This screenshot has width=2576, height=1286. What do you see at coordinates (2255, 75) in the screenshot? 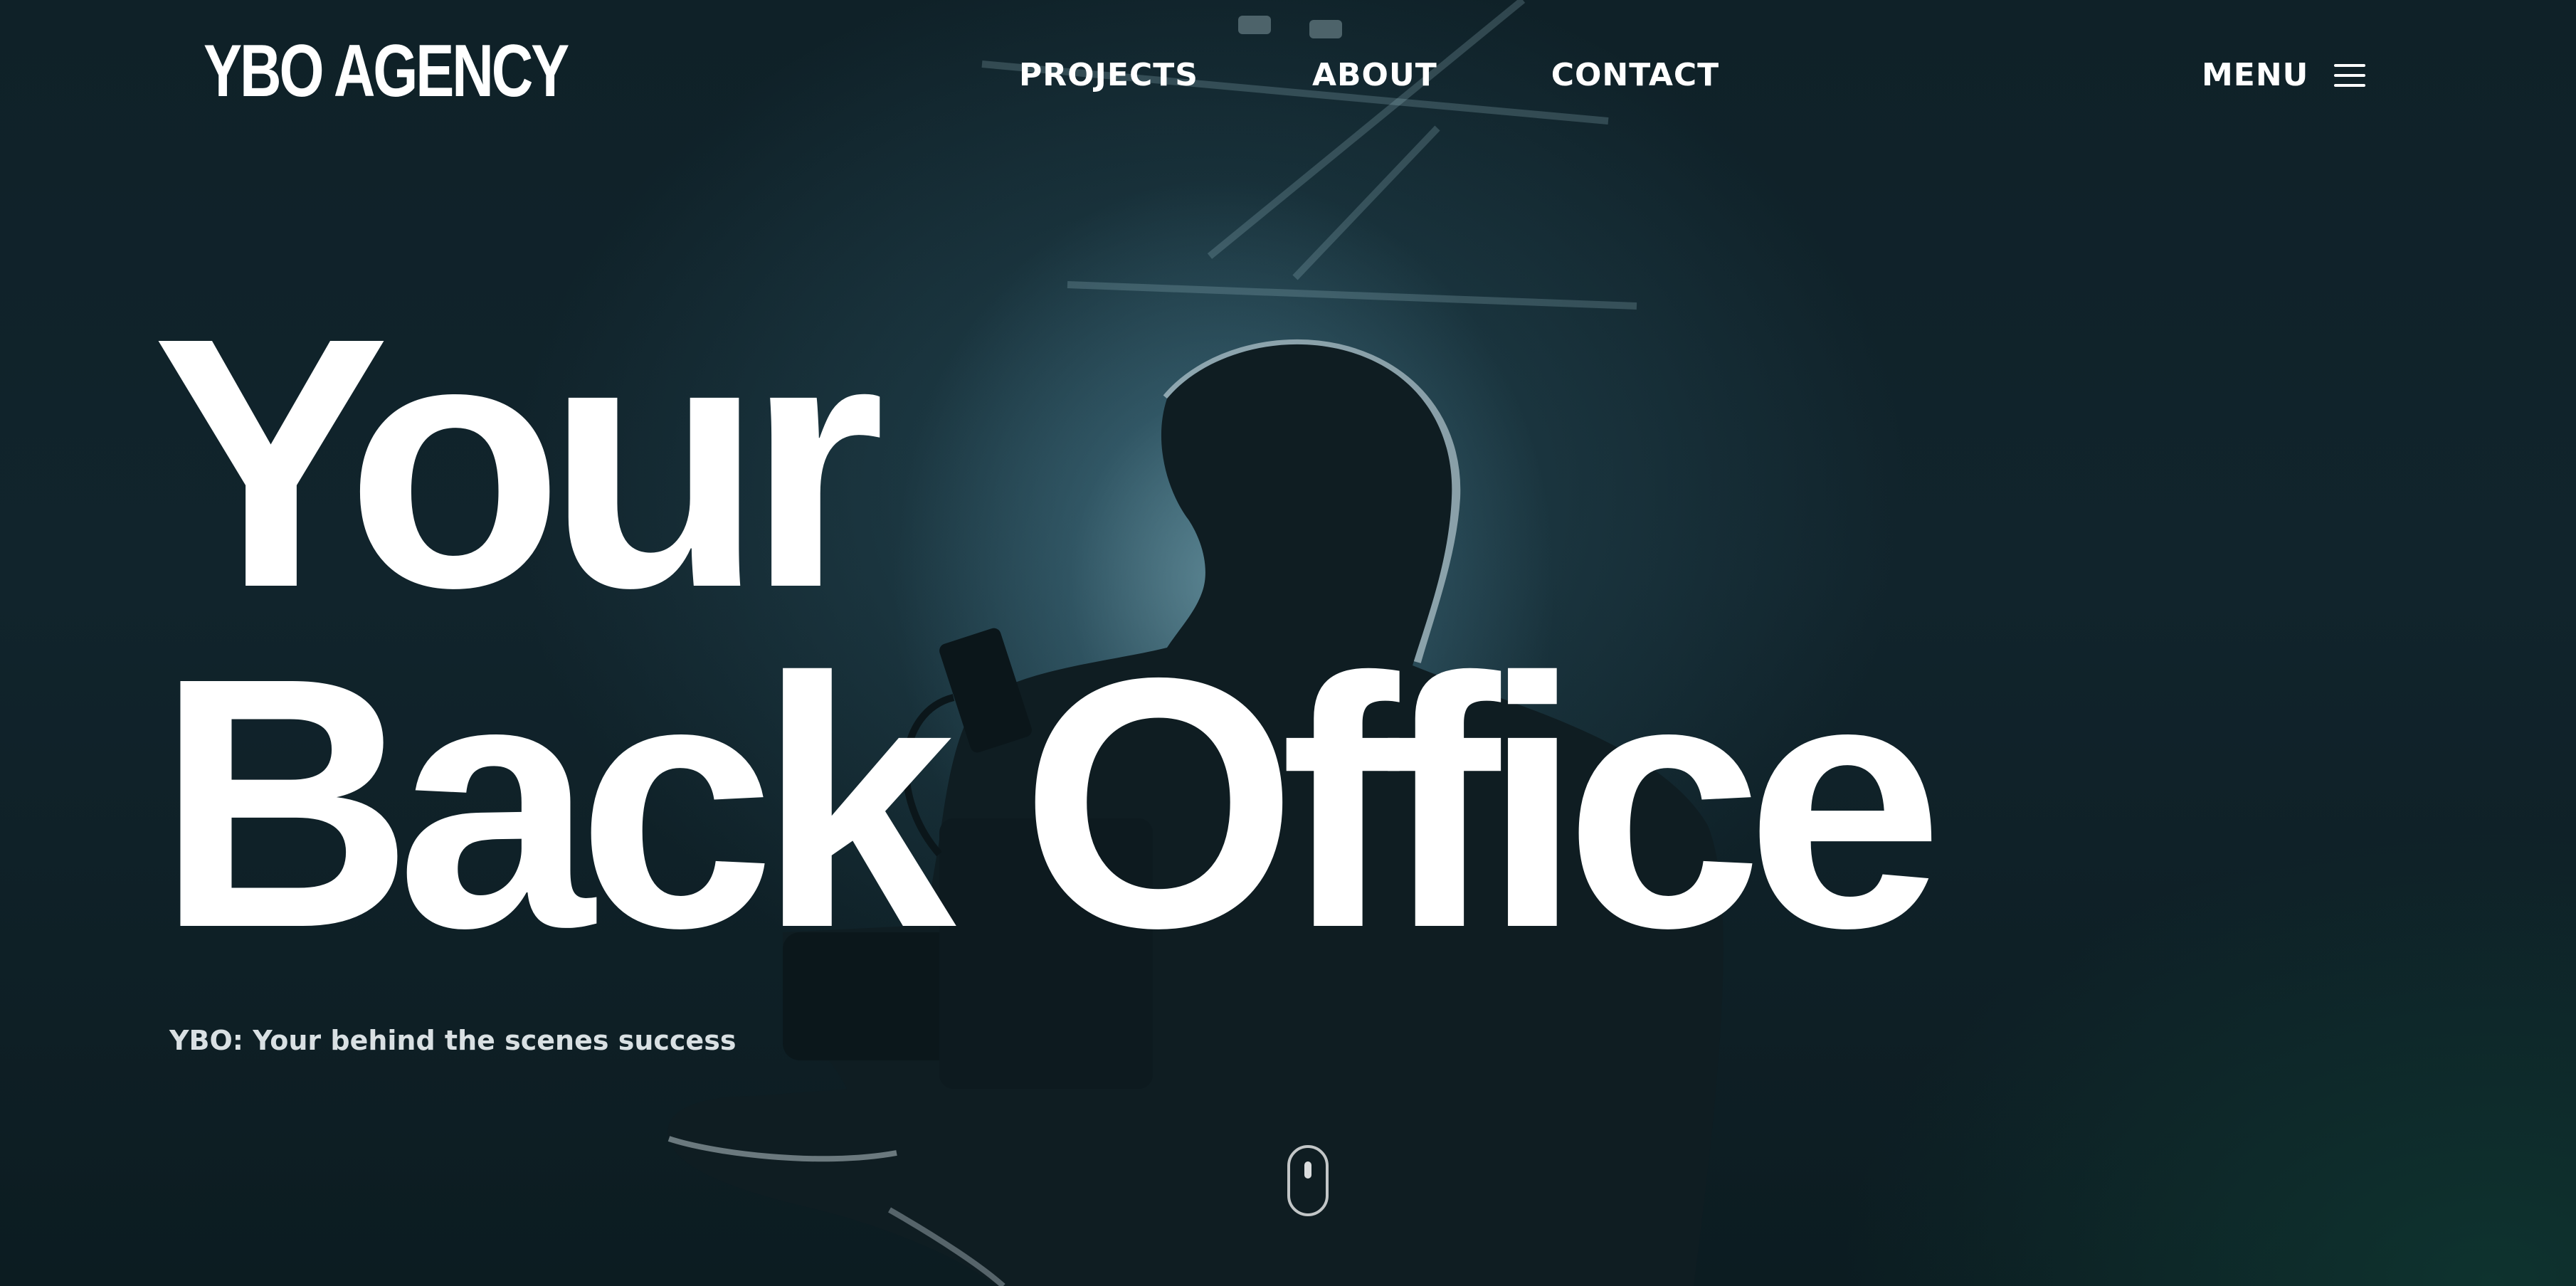
I see `menu-label: MENU` at bounding box center [2255, 75].